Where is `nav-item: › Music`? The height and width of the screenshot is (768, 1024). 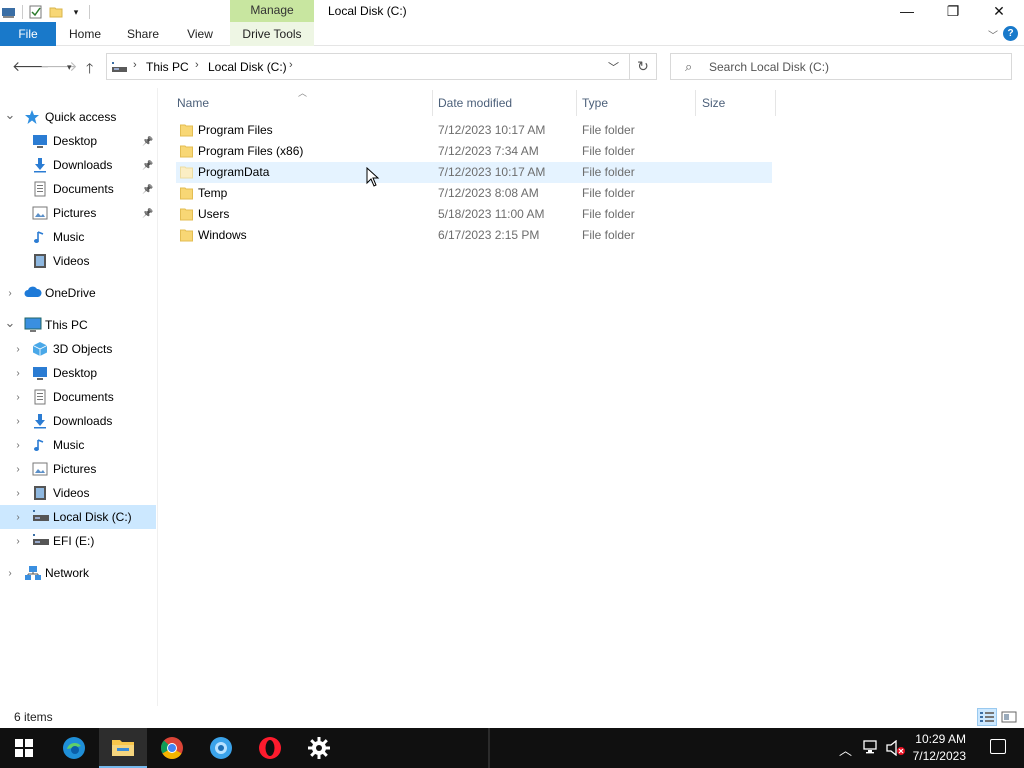
nav-item: › Music is located at coordinates (78, 445).